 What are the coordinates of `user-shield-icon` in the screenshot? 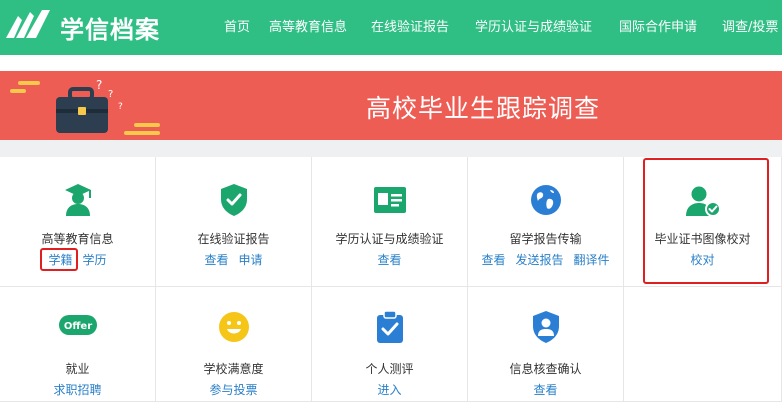 It's located at (545, 327).